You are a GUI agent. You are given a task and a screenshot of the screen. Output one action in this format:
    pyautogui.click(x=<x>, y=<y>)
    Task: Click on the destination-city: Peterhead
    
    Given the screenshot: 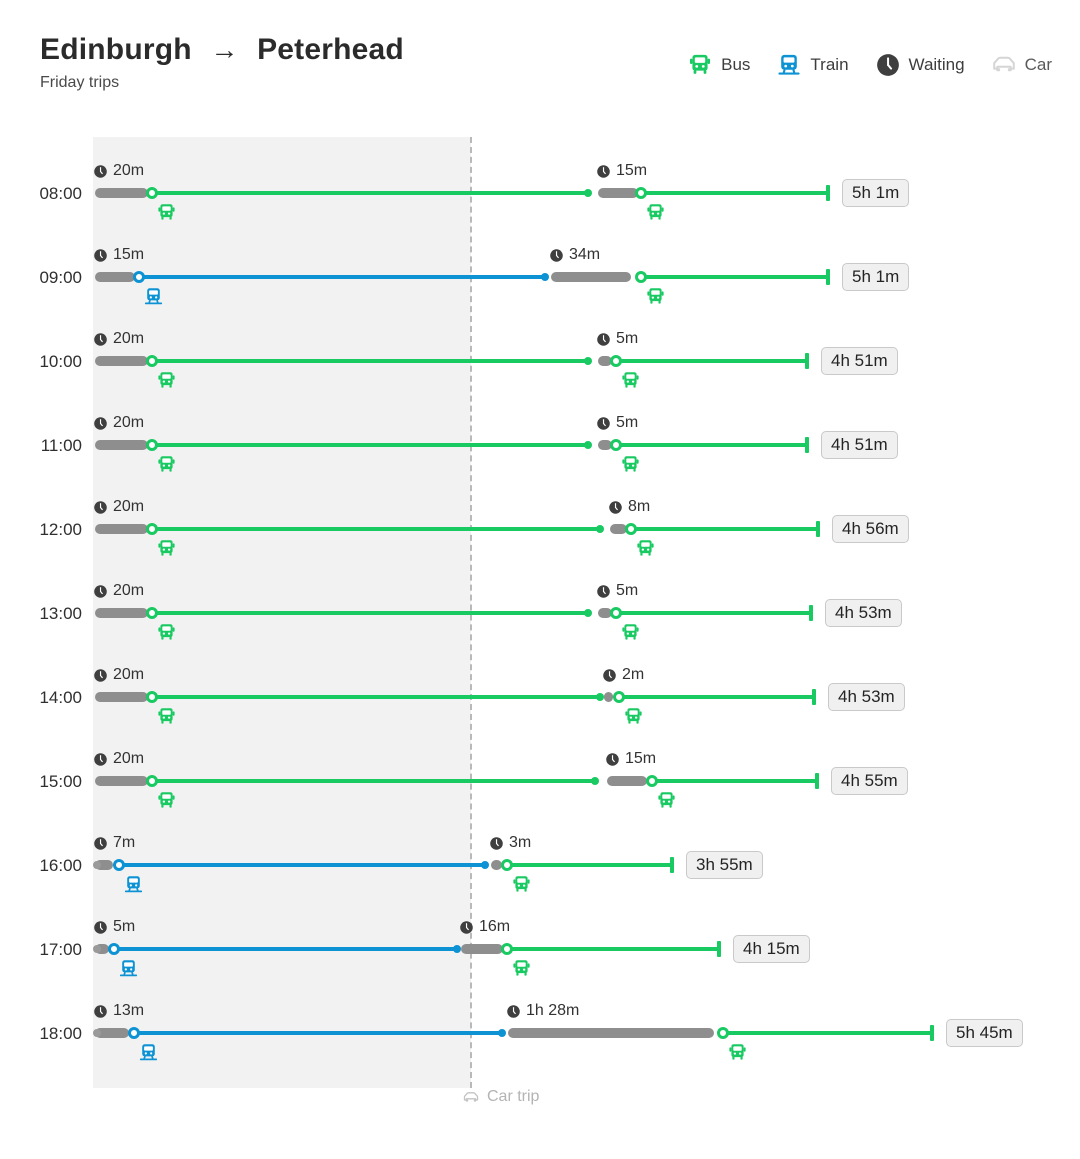 What is the action you would take?
    pyautogui.click(x=330, y=49)
    